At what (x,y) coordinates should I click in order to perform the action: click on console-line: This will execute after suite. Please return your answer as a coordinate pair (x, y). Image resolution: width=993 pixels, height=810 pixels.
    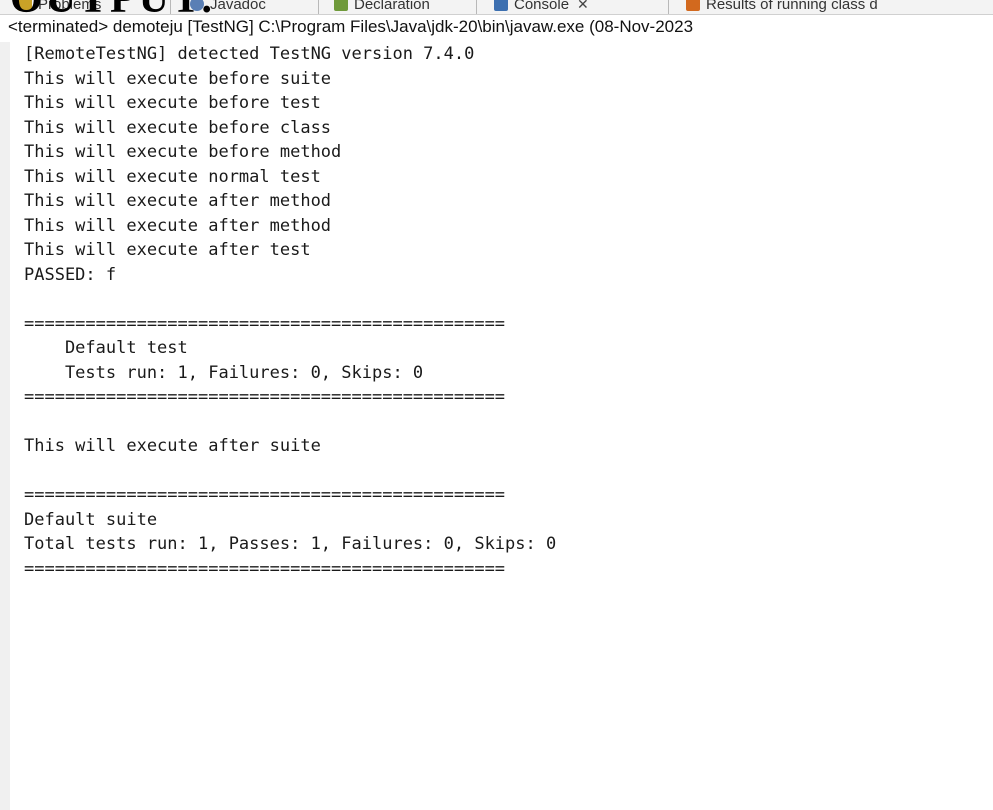
    Looking at the image, I should click on (172, 446).